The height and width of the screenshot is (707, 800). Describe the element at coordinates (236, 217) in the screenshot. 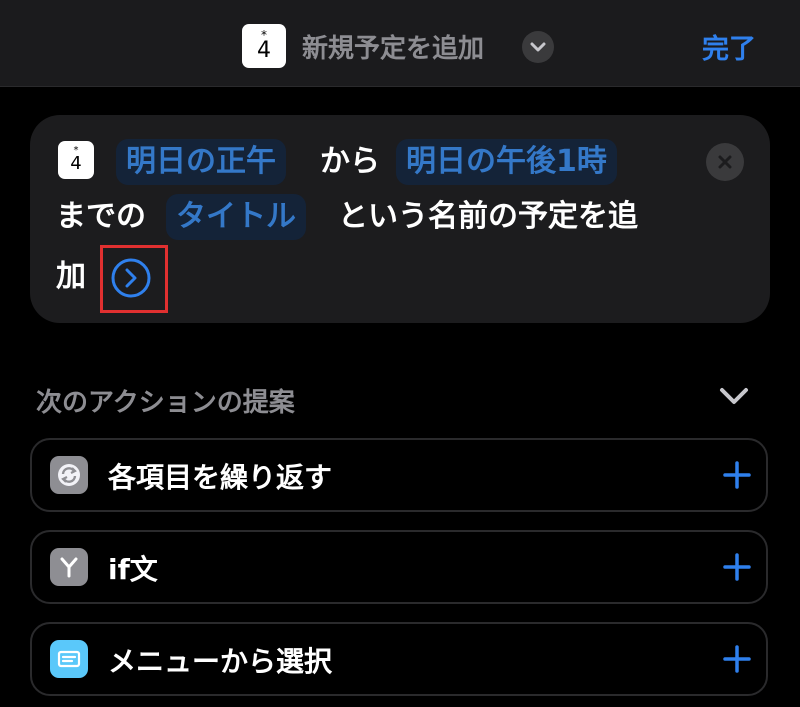

I see `title-token: タイトル` at that location.